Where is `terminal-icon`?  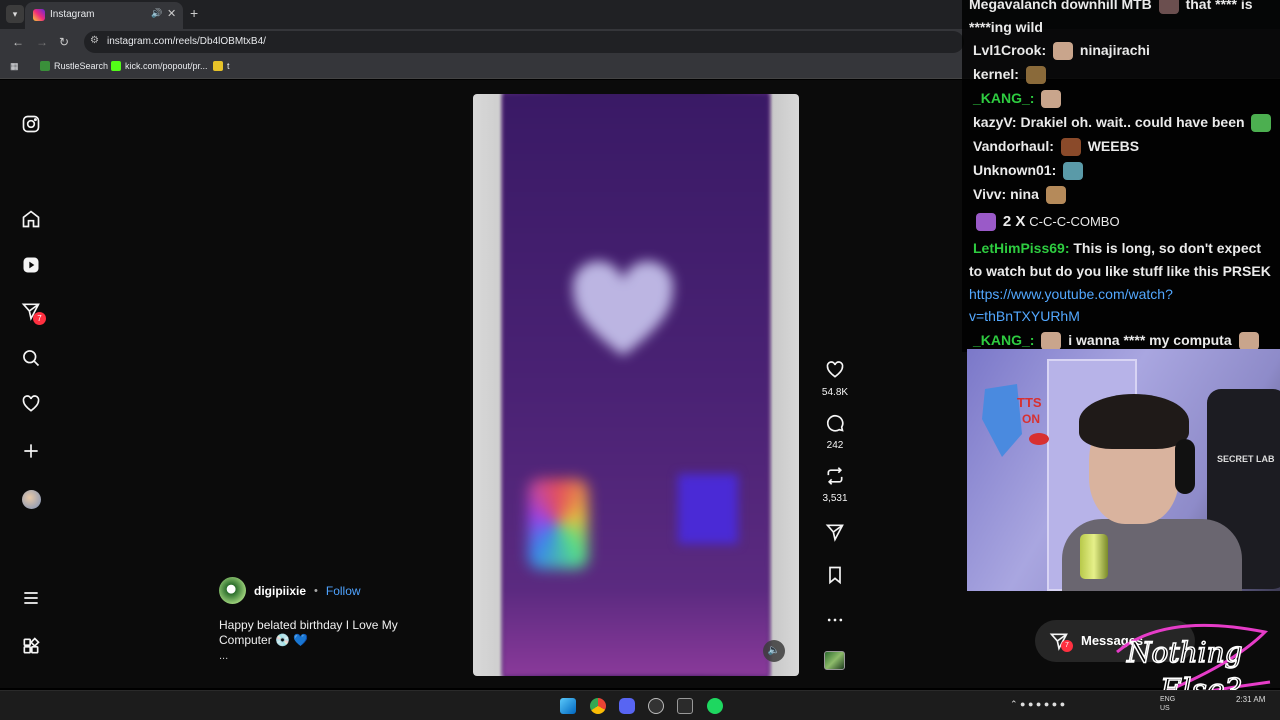
terminal-icon is located at coordinates (685, 706).